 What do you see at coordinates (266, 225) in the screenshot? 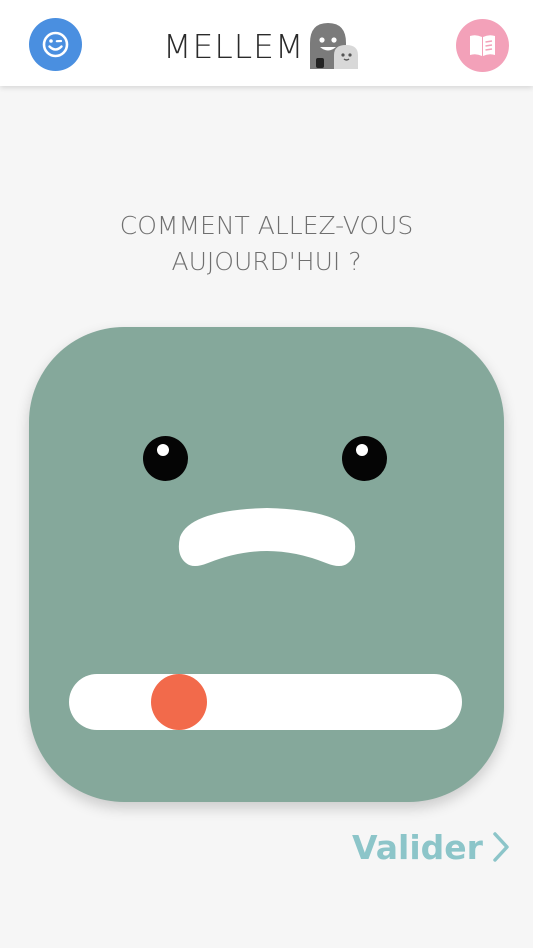
I see `question-line-1: COMMENT ALLEZ-VOUS` at bounding box center [266, 225].